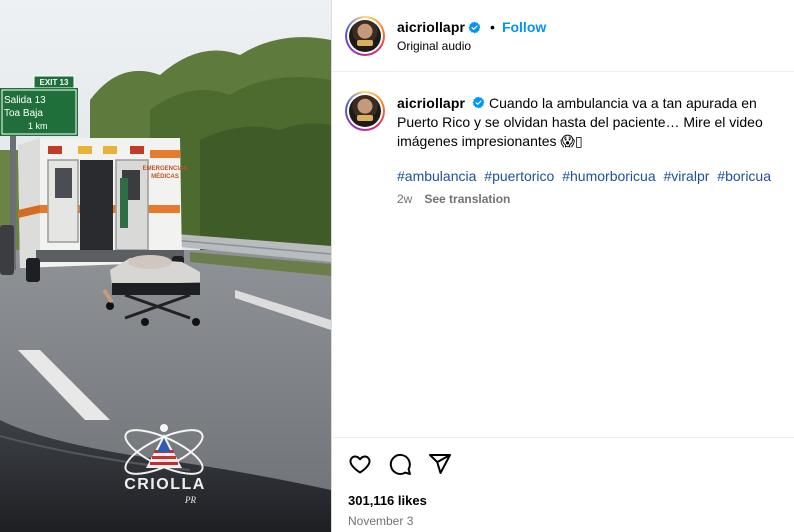  I want to click on like-count: 301,116 likes, so click(387, 500).